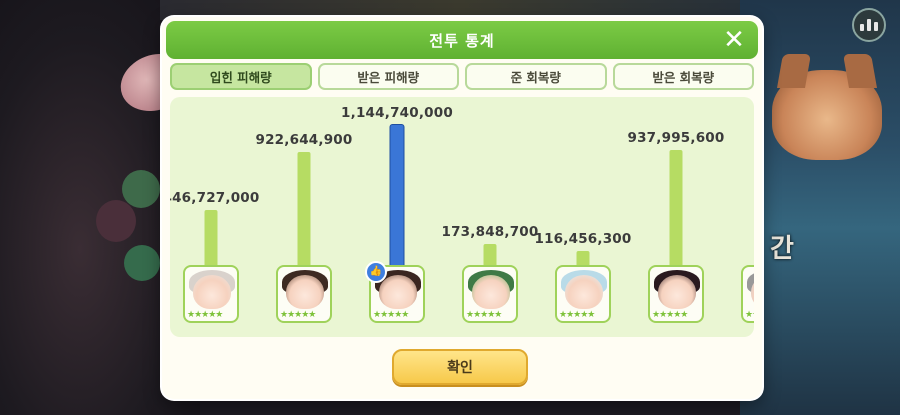 The width and height of the screenshot is (900, 415). Describe the element at coordinates (827, 115) in the screenshot. I see `fox-character-icon` at that location.